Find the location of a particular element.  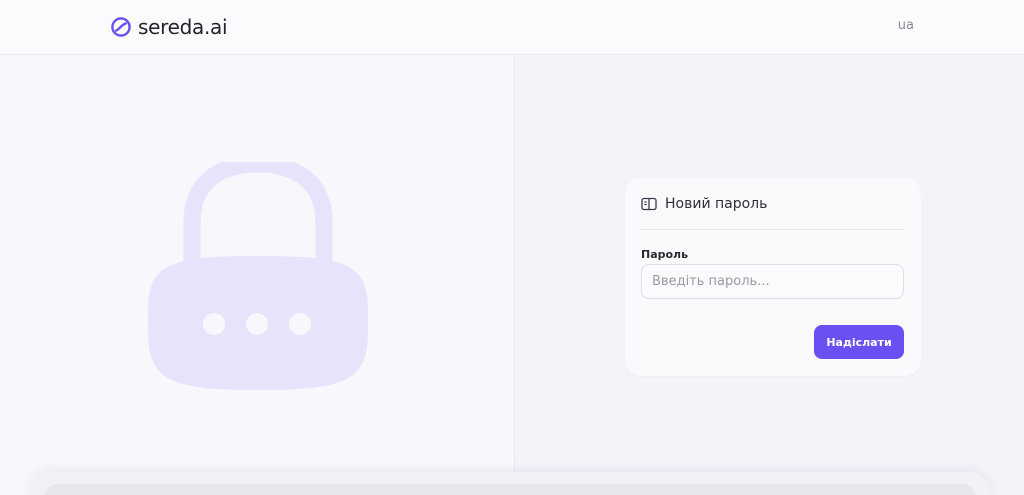

language-switcher: ua is located at coordinates (906, 25).